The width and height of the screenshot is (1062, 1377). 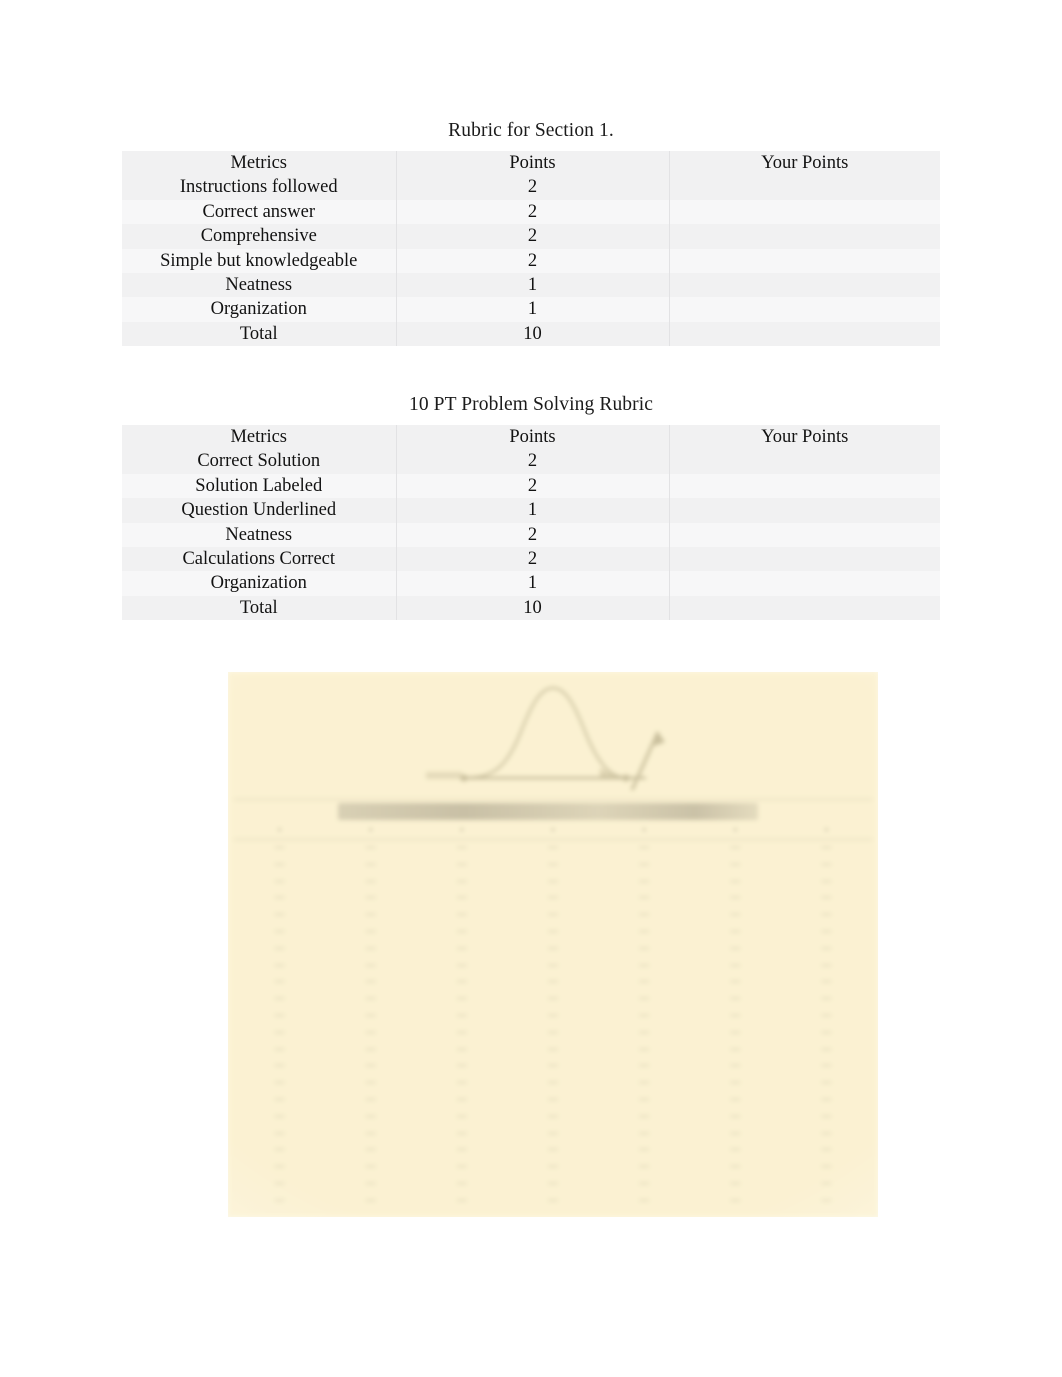 What do you see at coordinates (259, 437) in the screenshot?
I see `column-header-metrics: Metrics` at bounding box center [259, 437].